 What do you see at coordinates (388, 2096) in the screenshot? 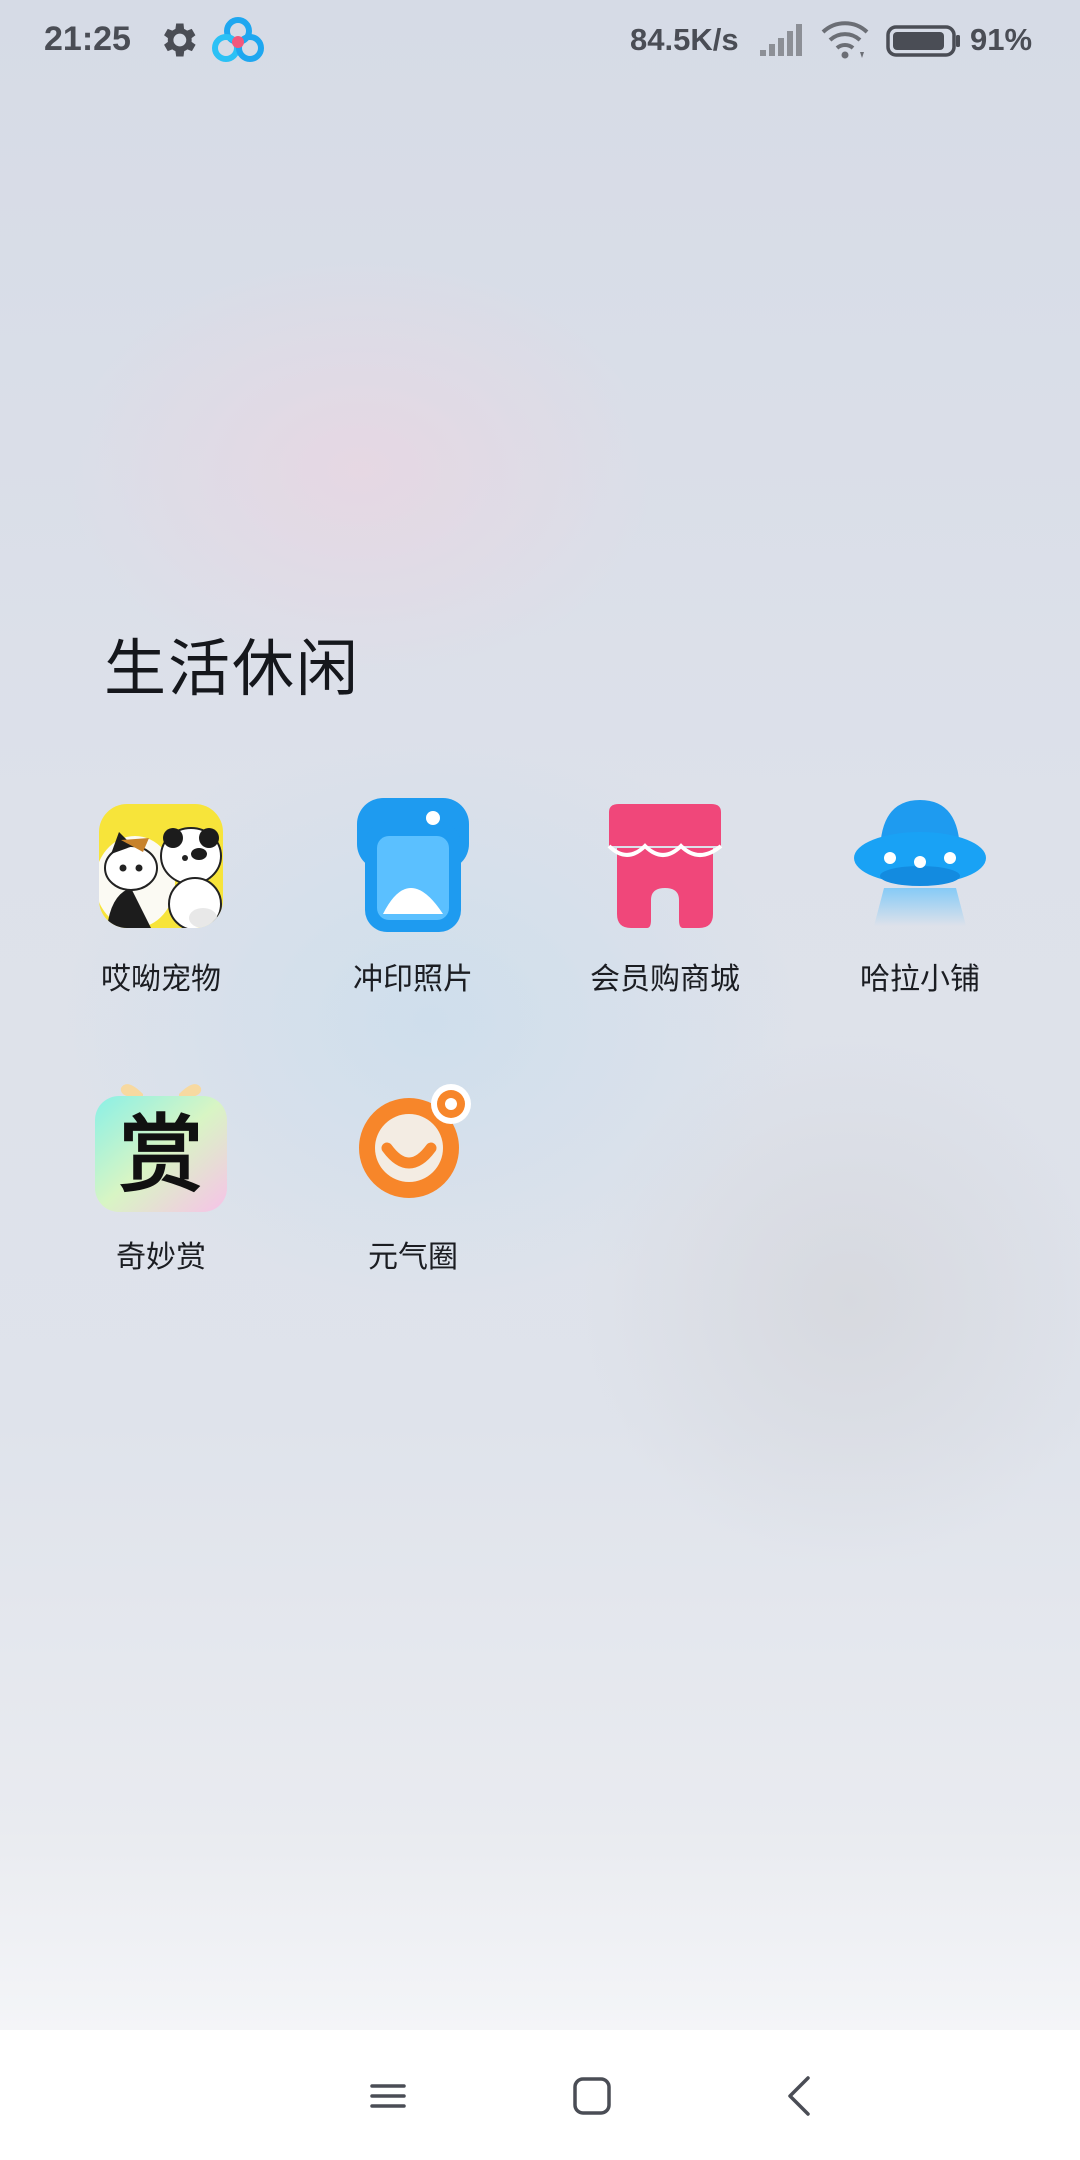
I see `menu-icon` at bounding box center [388, 2096].